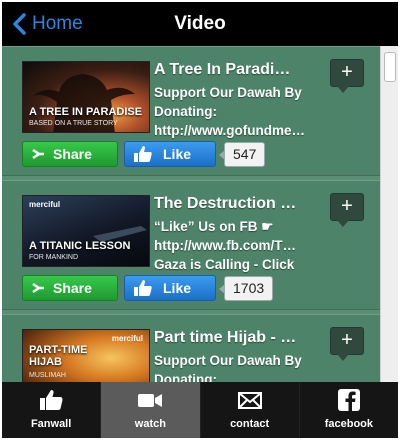 The image size is (400, 440). I want to click on tab-label: contact, so click(250, 424).